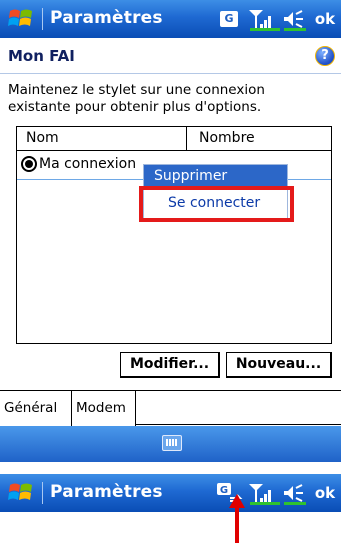 This screenshot has height=543, width=341. I want to click on connection-name: Ma connexion, so click(88, 164).